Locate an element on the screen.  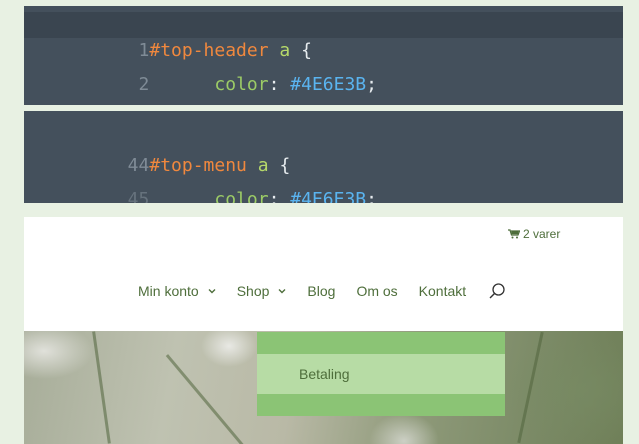
code-line: 3} is located at coordinates (323, 94).